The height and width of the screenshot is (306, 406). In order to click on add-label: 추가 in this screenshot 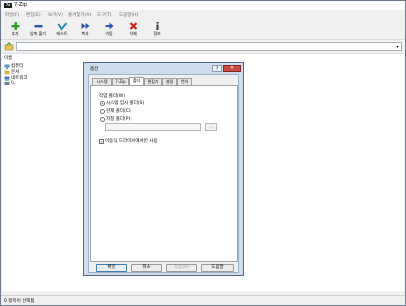, I will do `click(15, 33)`.